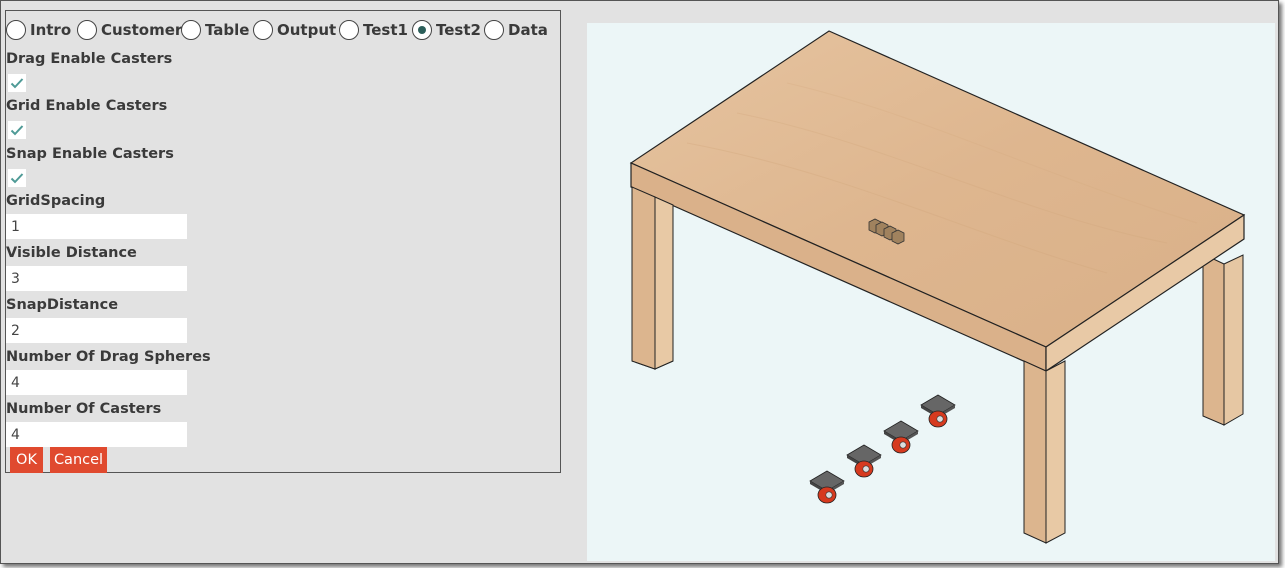  What do you see at coordinates (84, 409) in the screenshot?
I see `casters-label: Number Of Casters` at bounding box center [84, 409].